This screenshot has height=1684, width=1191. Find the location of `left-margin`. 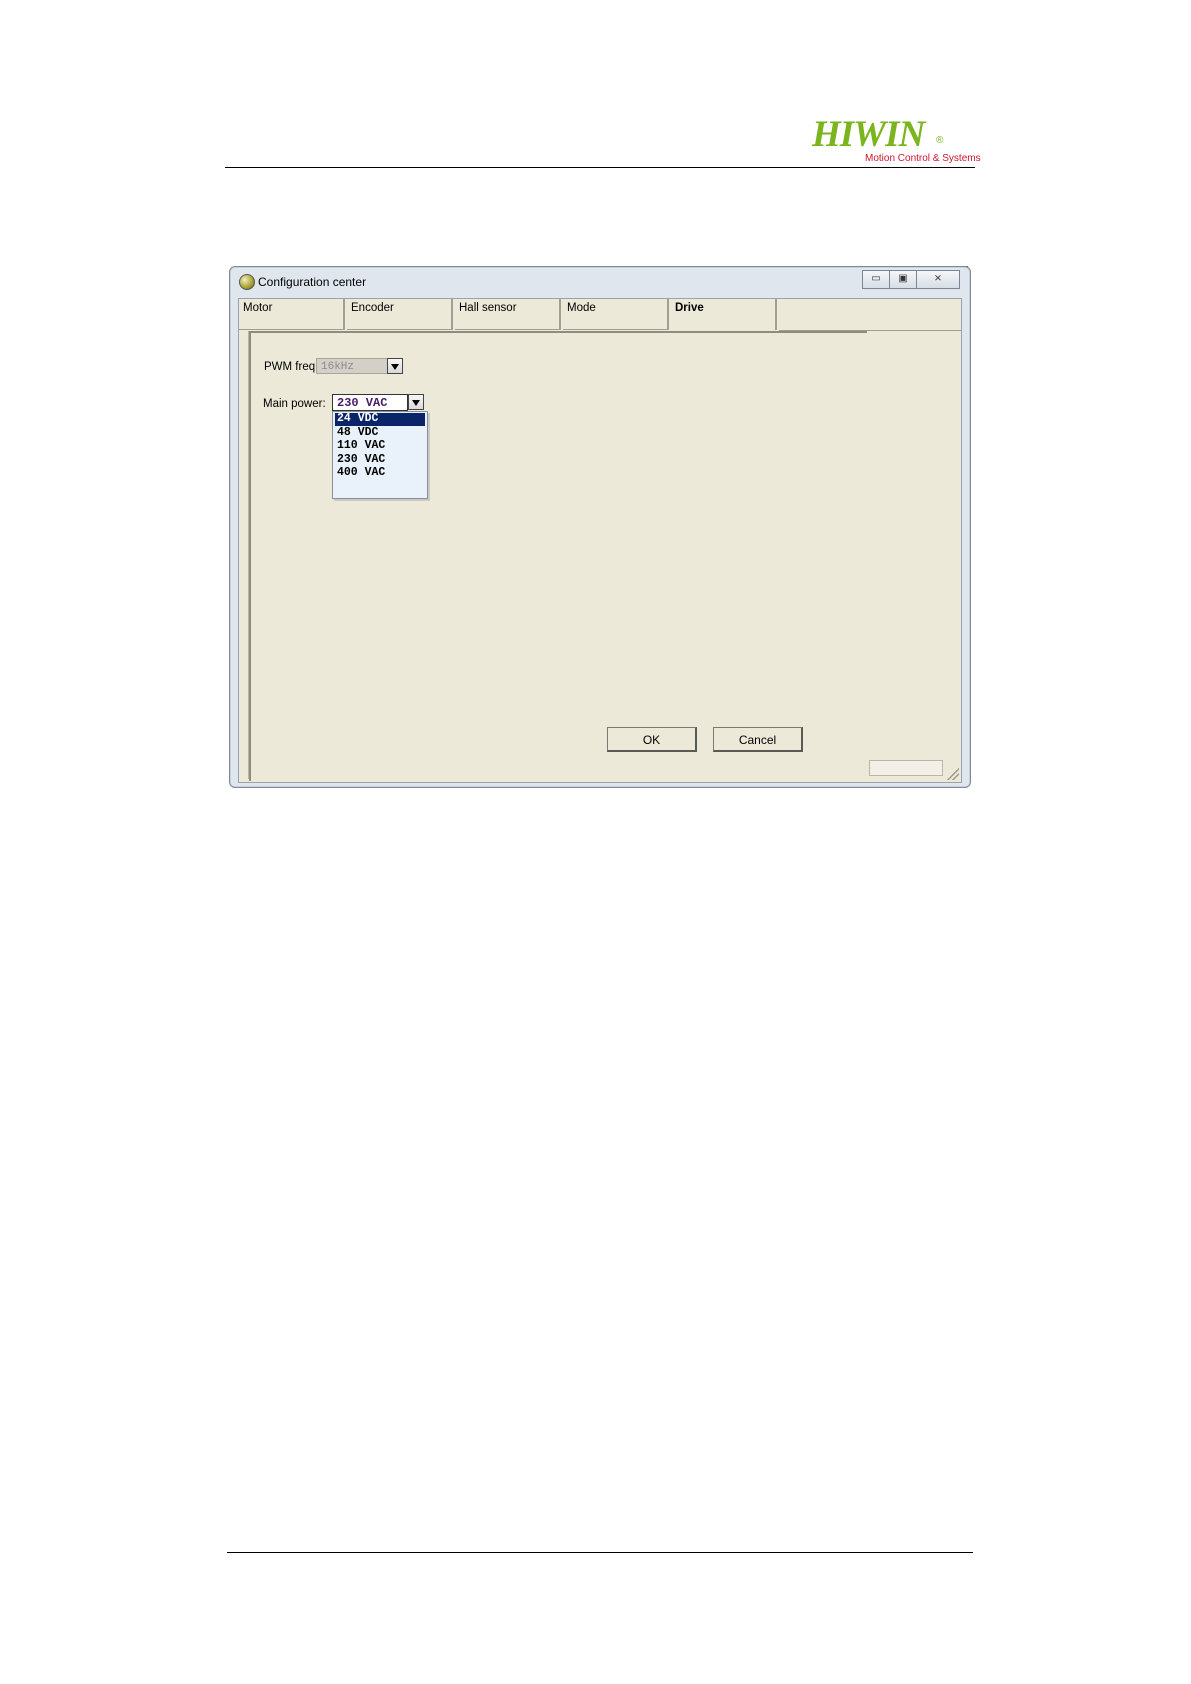

left-margin is located at coordinates (244, 555).